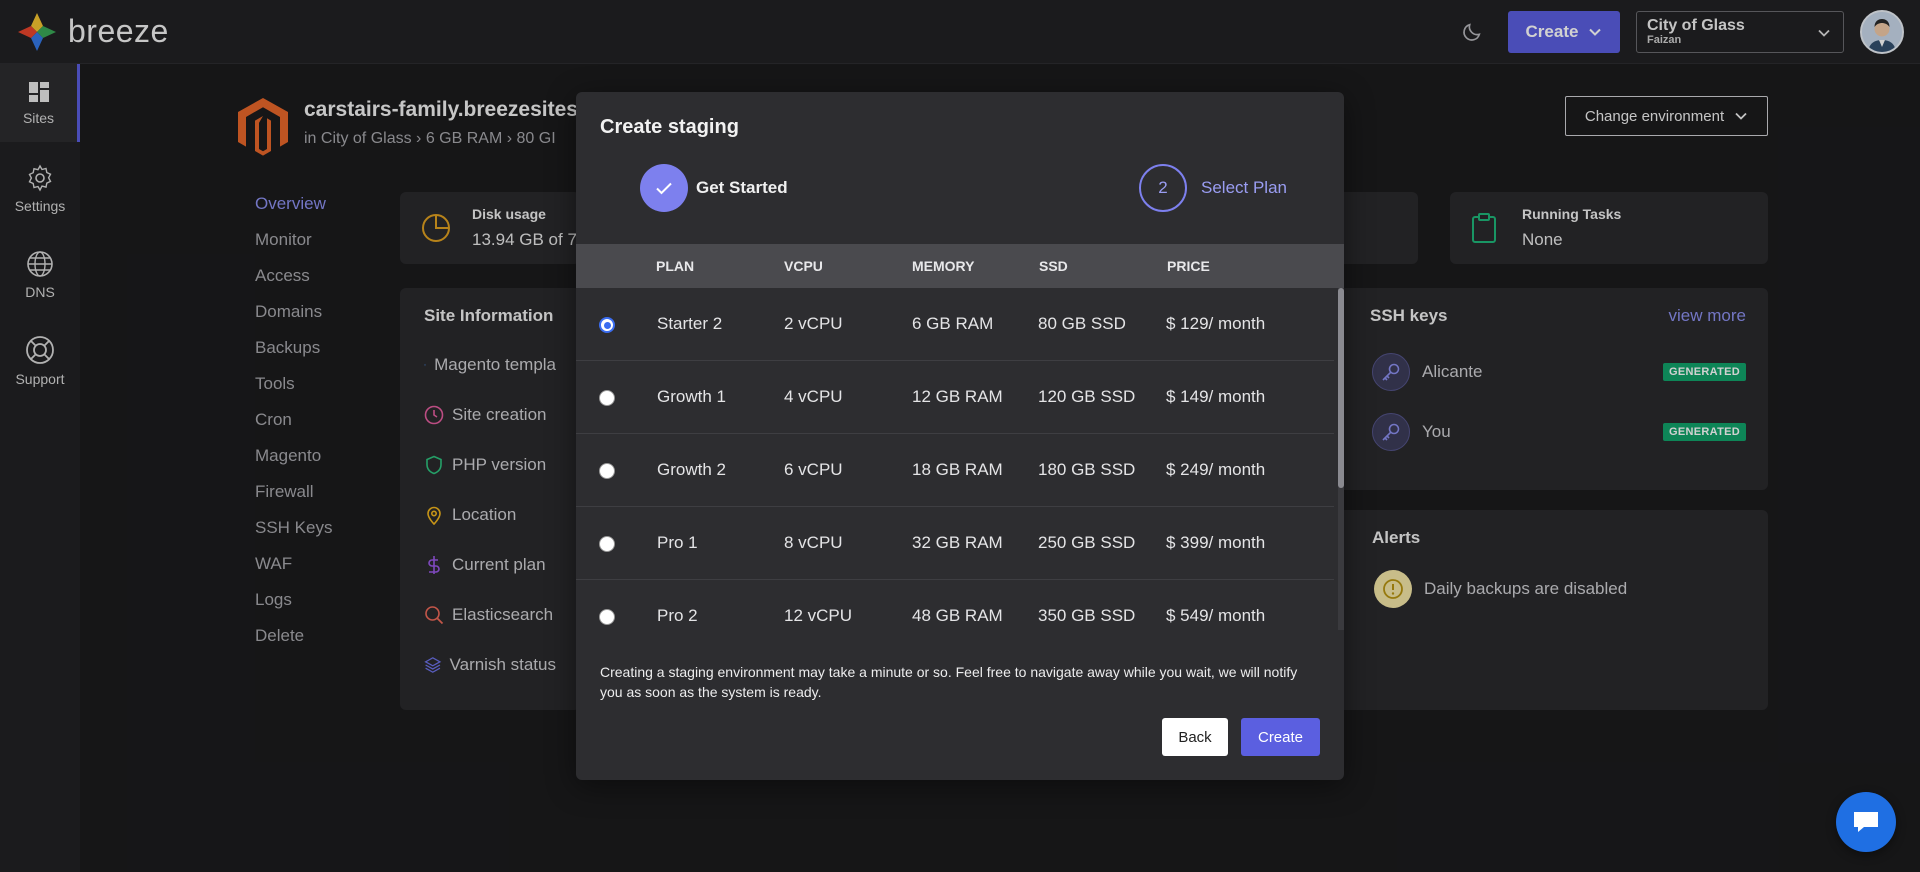 This screenshot has width=1920, height=872. What do you see at coordinates (690, 323) in the screenshot?
I see `plan-name: Starter 2` at bounding box center [690, 323].